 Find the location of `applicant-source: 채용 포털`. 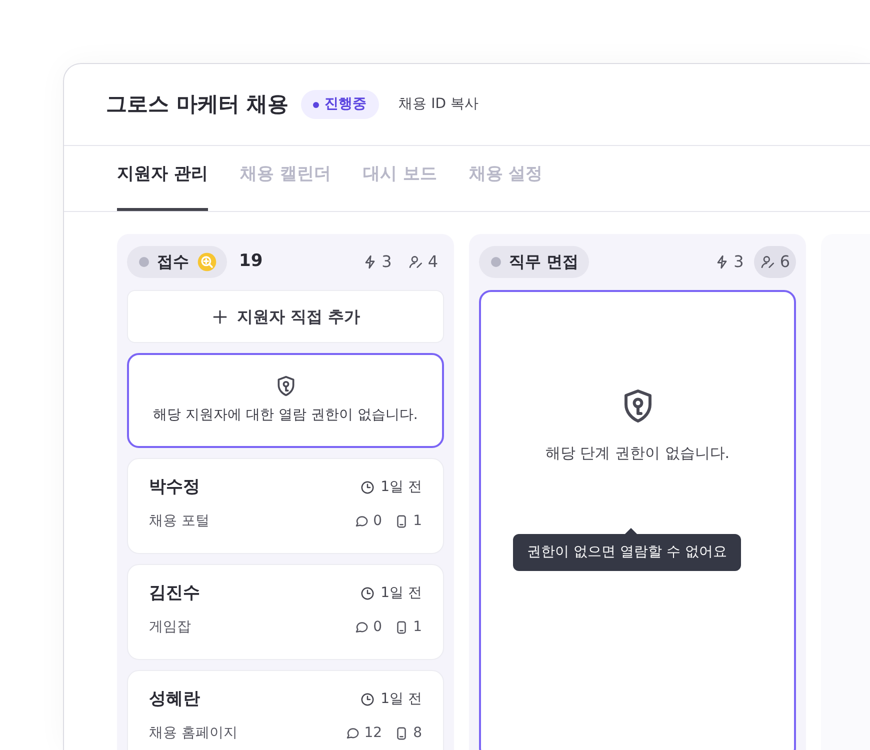

applicant-source: 채용 포털 is located at coordinates (179, 521).